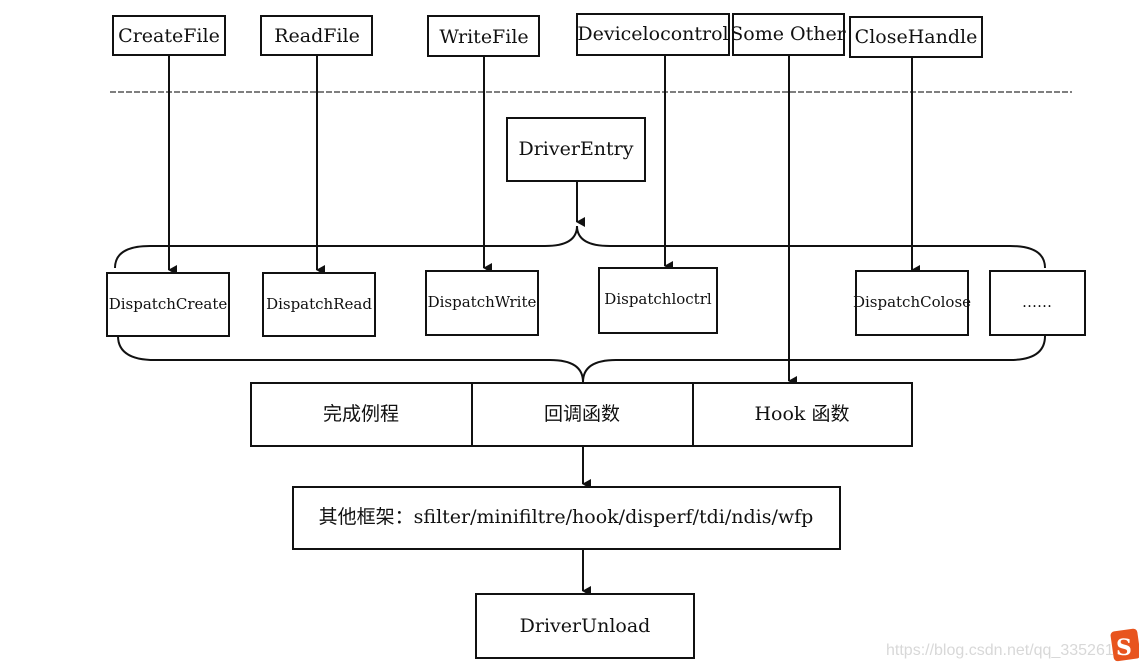 This screenshot has height=667, width=1139. I want to click on routines-row: 完成例程 回调函数 Hook 函数, so click(581, 414).